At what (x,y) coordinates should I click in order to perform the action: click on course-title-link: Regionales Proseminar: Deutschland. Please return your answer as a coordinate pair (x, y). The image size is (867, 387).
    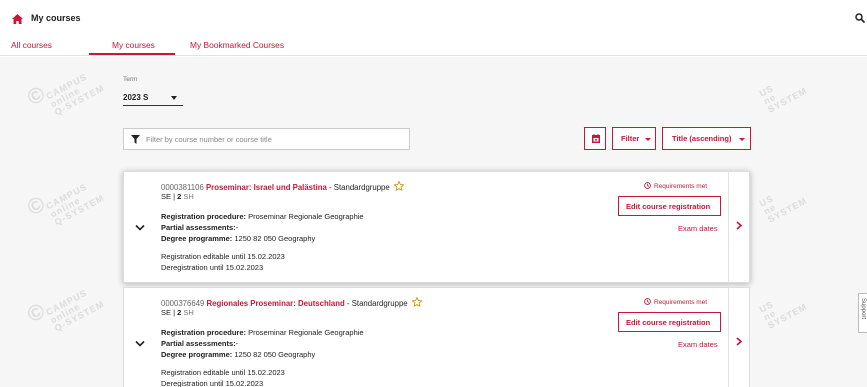
    Looking at the image, I should click on (276, 303).